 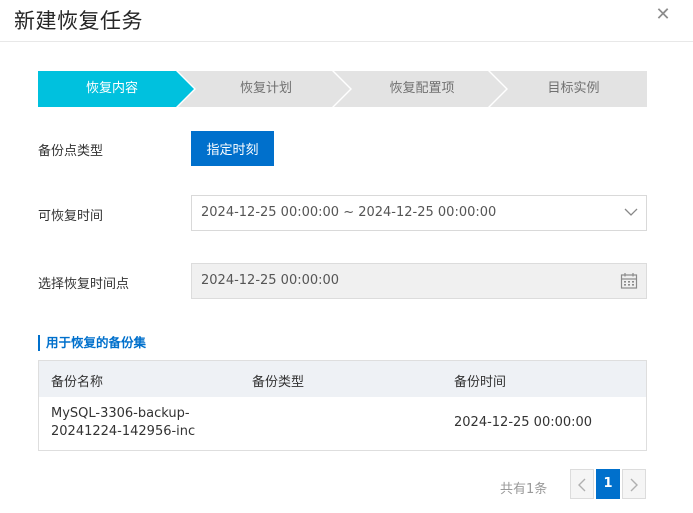 What do you see at coordinates (342, 379) in the screenshot?
I see `table-header: 备份名称 备份类型 备份时间` at bounding box center [342, 379].